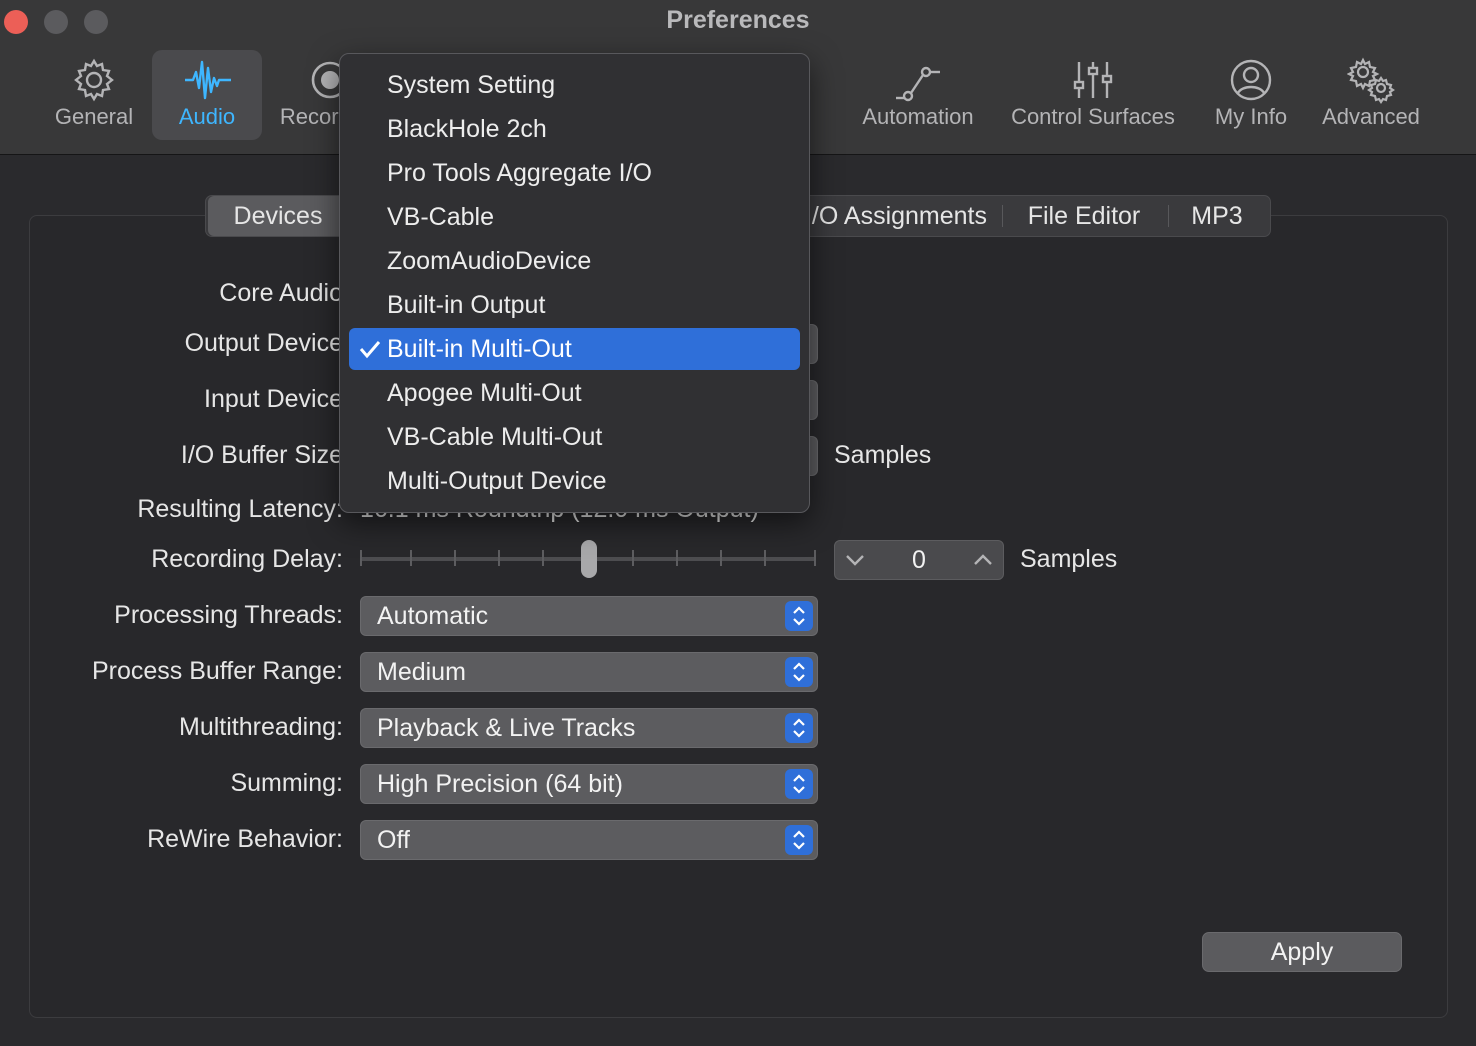  What do you see at coordinates (574, 349) in the screenshot?
I see `menu-item-selected: Built-in Multi-Out` at bounding box center [574, 349].